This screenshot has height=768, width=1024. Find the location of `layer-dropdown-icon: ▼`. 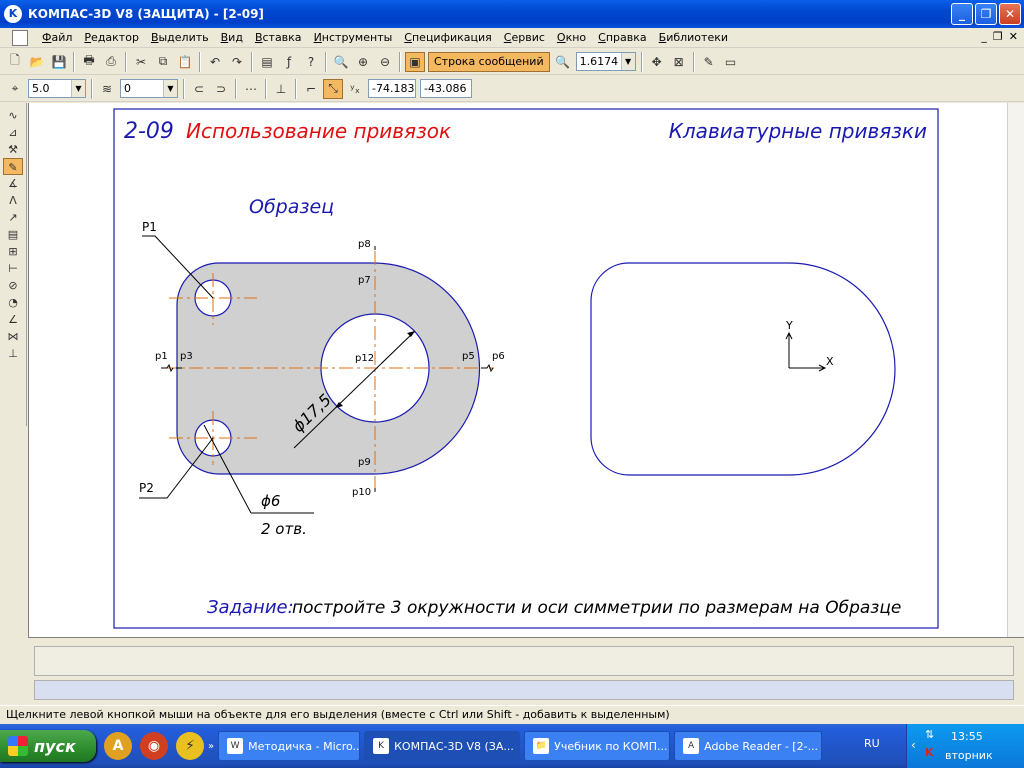

layer-dropdown-icon: ▼ is located at coordinates (170, 88).